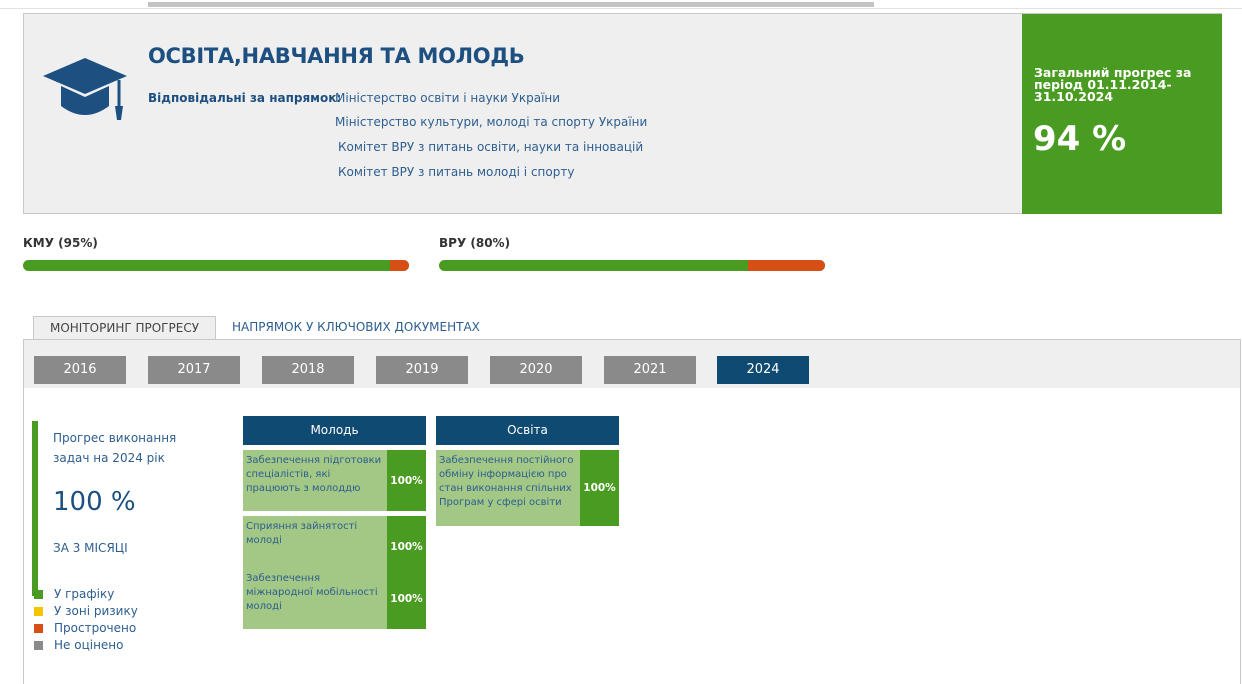 This screenshot has width=1242, height=684. What do you see at coordinates (115, 438) in the screenshot?
I see `year-progress-label-line1: Прогрес виконання` at bounding box center [115, 438].